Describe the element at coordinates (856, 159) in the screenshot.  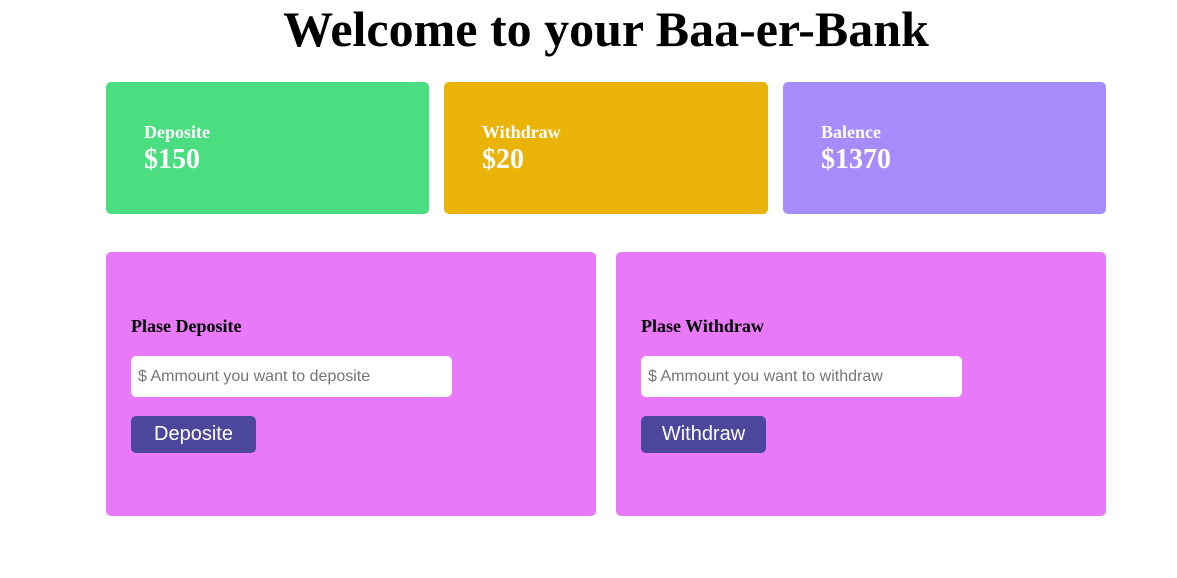
I see `balance-summary-value: $1370` at that location.